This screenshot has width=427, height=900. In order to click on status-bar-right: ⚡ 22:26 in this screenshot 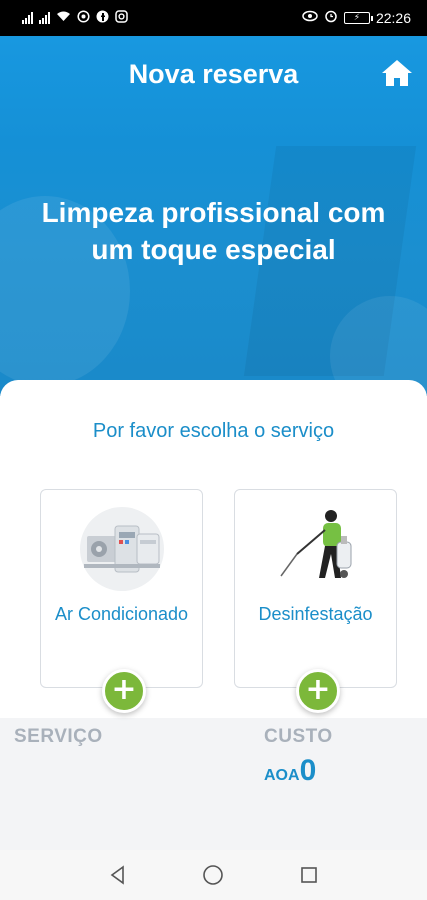, I will do `click(356, 18)`.